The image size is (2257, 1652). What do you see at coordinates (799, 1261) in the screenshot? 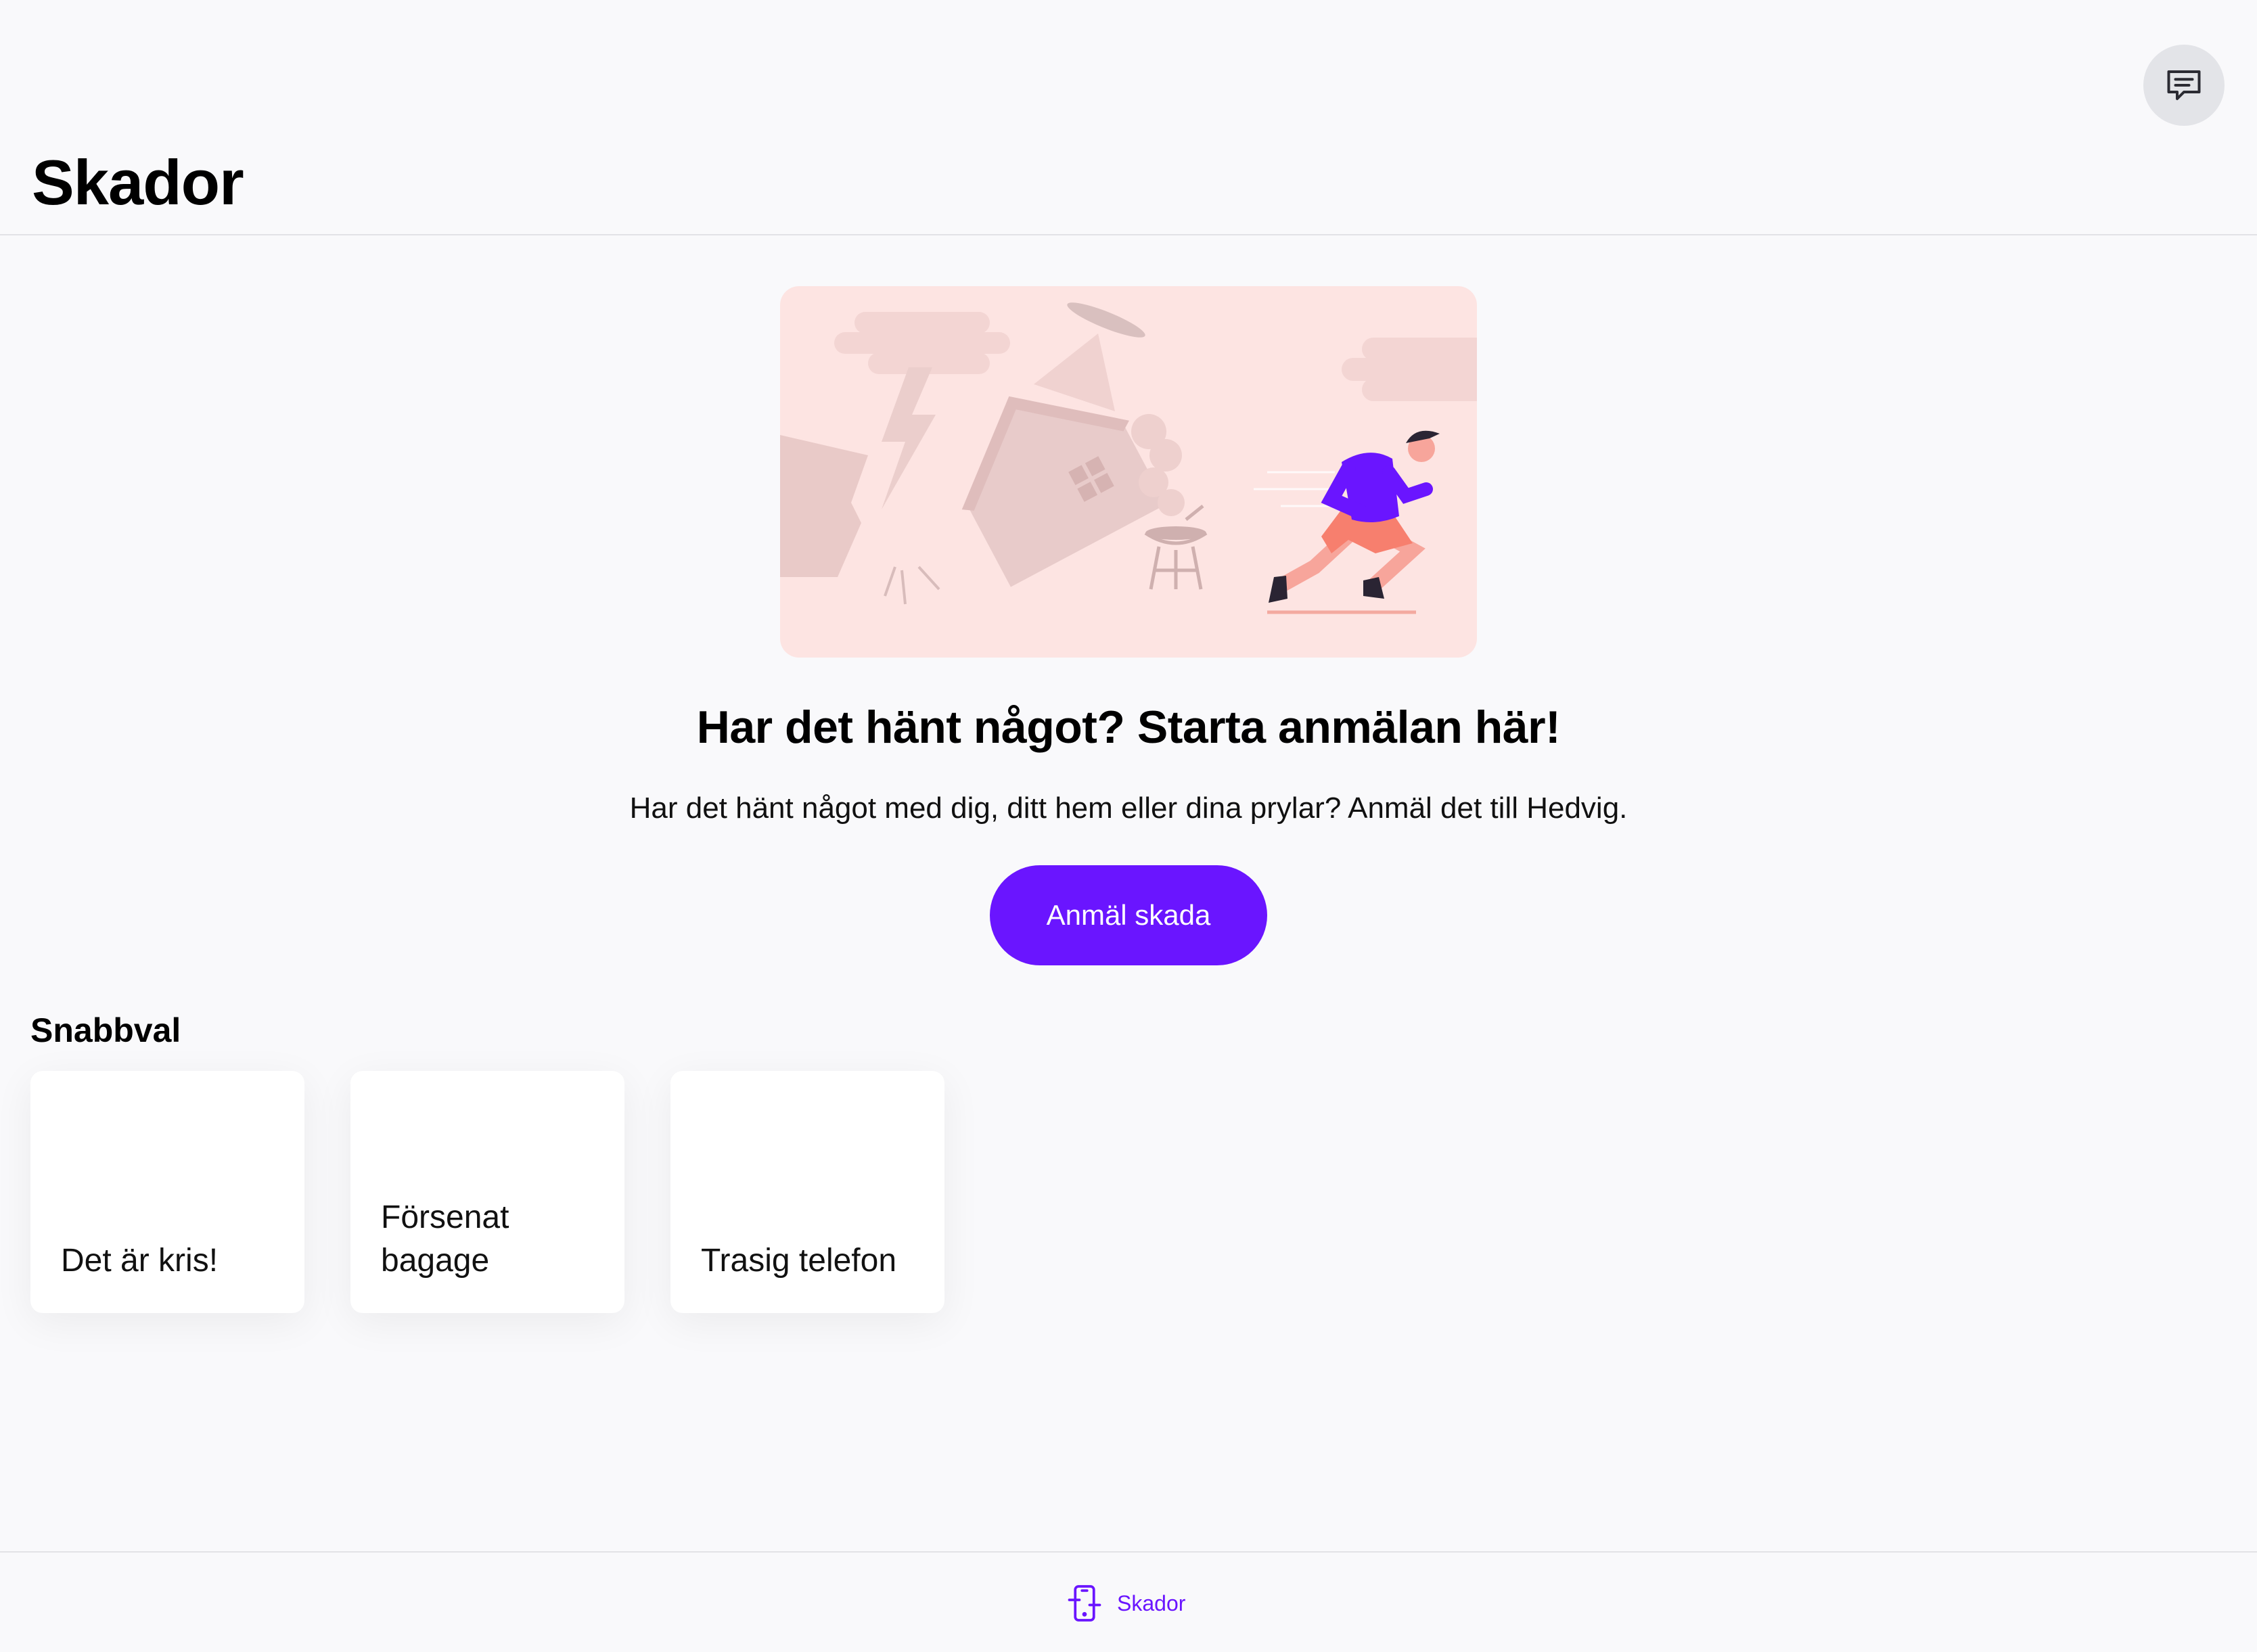
I see `quick-card-label: Trasig telefon` at bounding box center [799, 1261].